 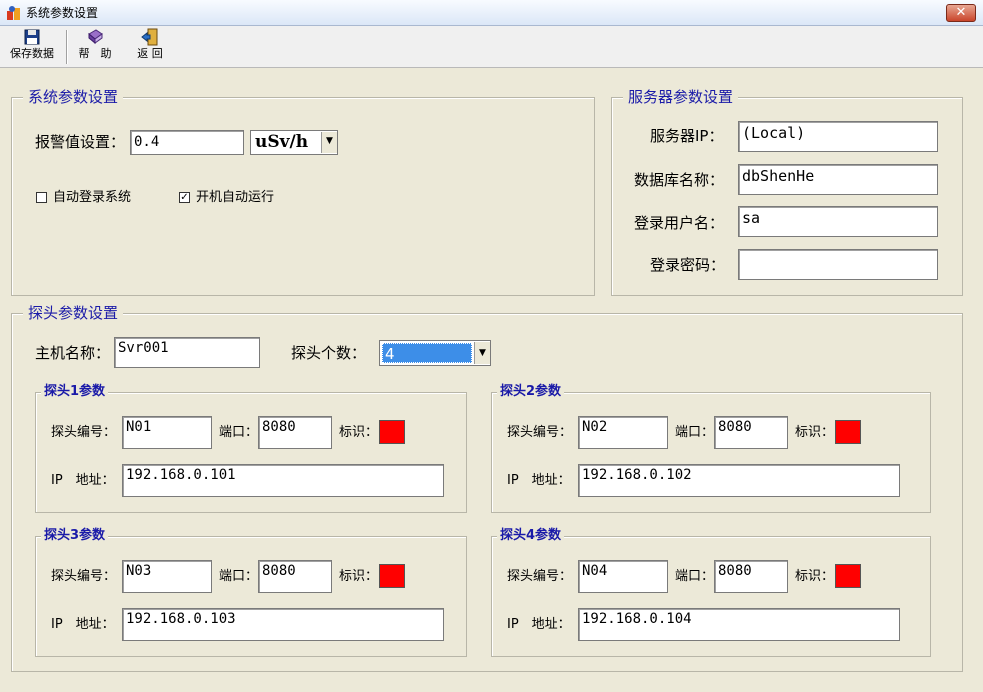 What do you see at coordinates (539, 480) in the screenshot?
I see `probe-2-ip-label: IP 地址：` at bounding box center [539, 480].